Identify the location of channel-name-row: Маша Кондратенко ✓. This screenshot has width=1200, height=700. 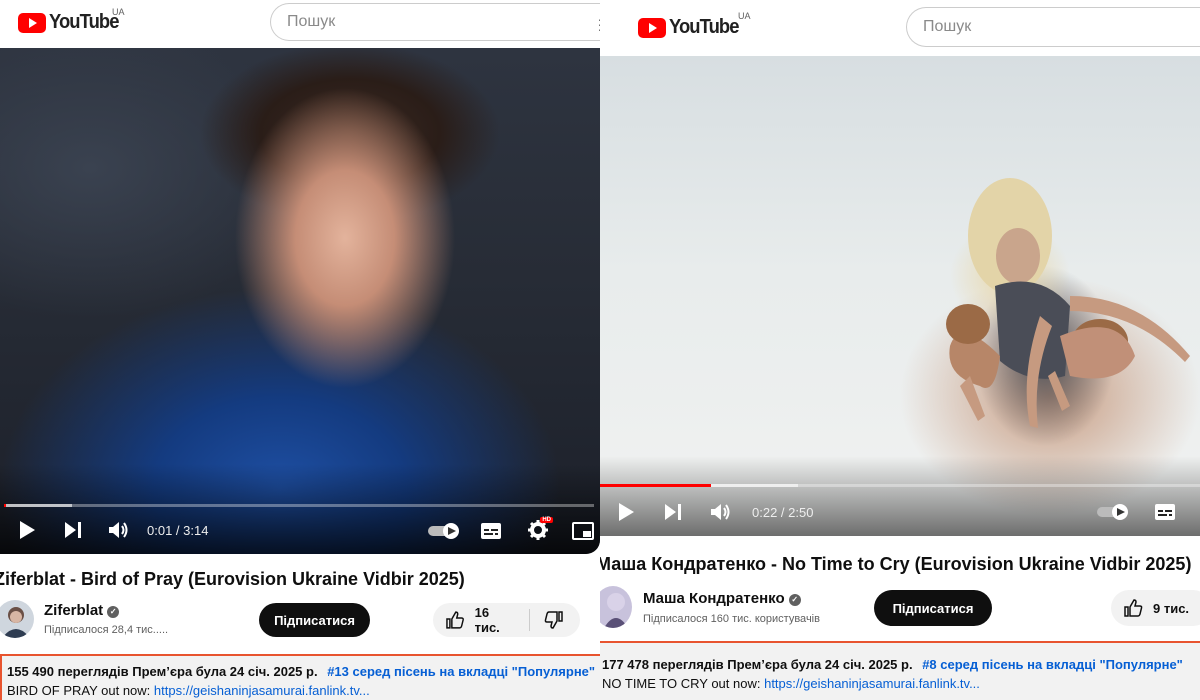
(722, 598).